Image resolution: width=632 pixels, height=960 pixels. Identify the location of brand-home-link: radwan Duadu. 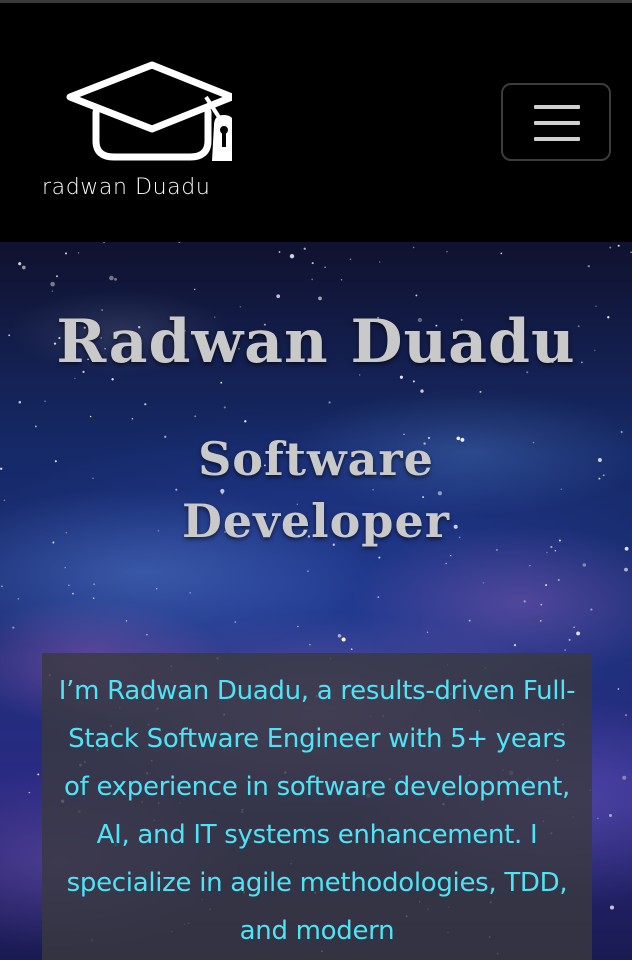
(145, 132).